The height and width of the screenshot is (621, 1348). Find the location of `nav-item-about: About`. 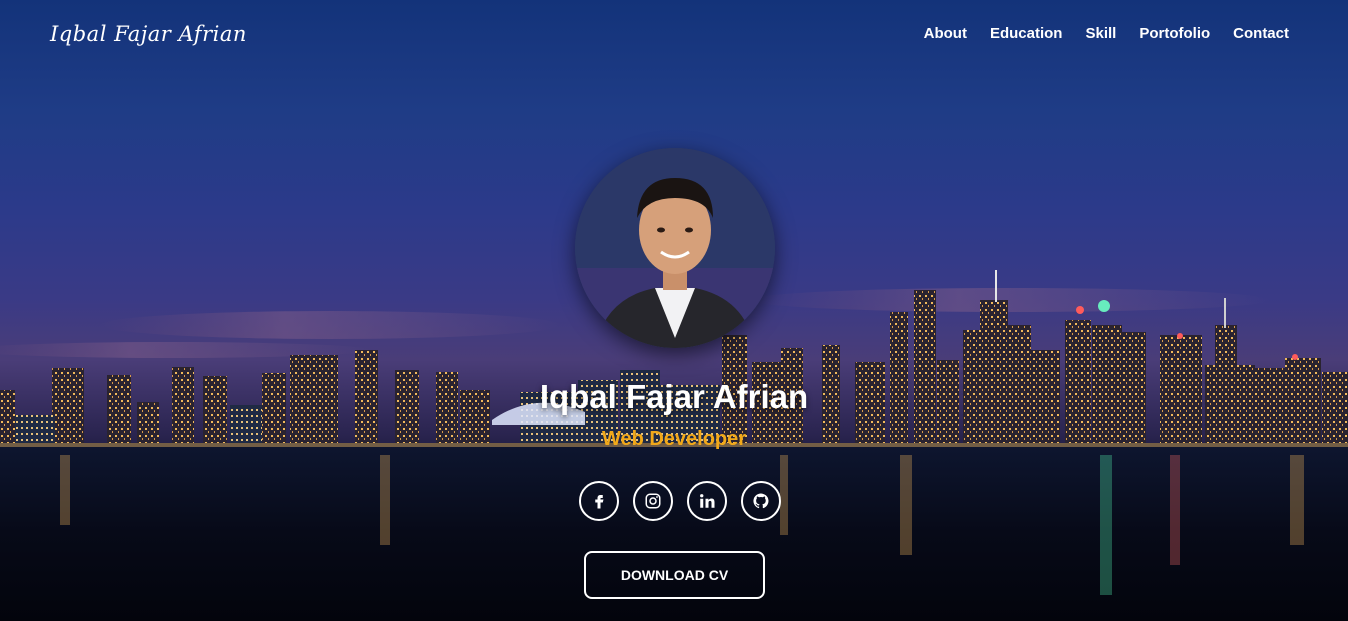

nav-item-about: About is located at coordinates (945, 33).